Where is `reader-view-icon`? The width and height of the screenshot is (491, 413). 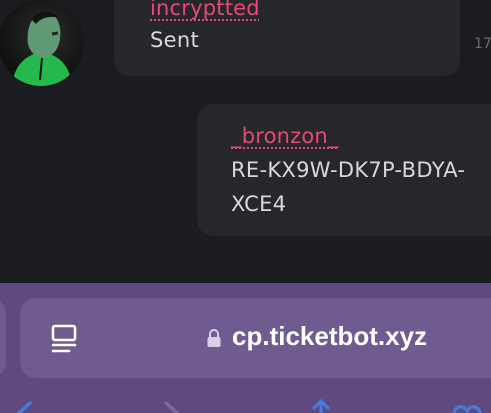
reader-view-icon is located at coordinates (64, 339).